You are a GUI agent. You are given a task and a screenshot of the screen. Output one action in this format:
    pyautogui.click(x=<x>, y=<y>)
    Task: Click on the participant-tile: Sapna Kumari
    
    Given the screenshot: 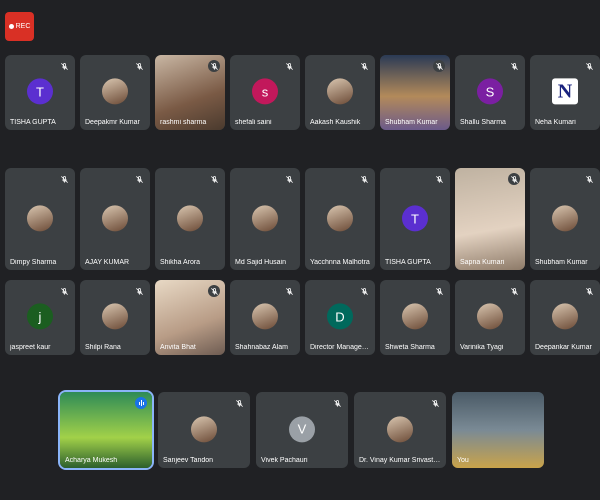 What is the action you would take?
    pyautogui.click(x=490, y=219)
    